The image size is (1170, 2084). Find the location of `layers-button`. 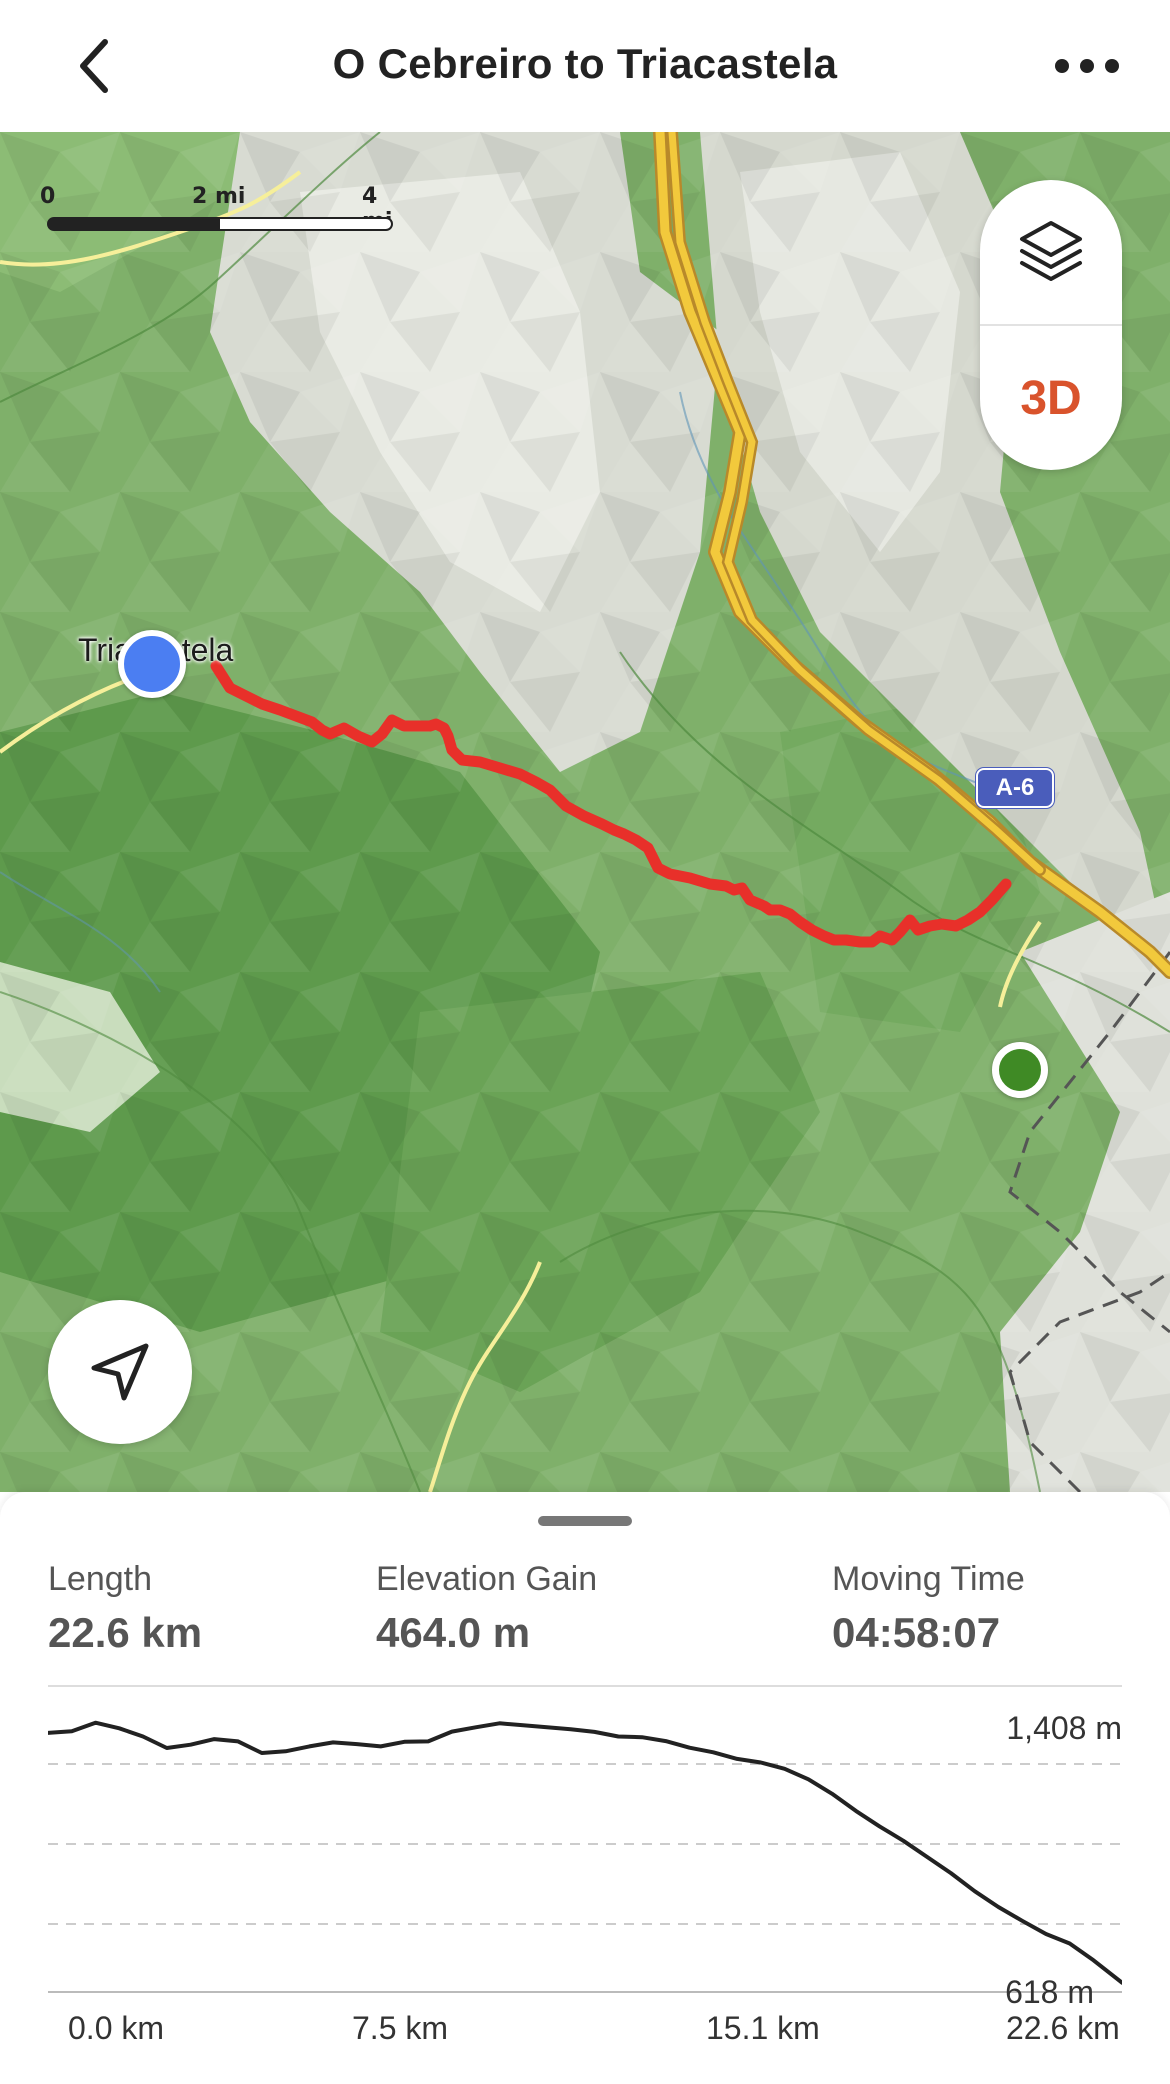

layers-button is located at coordinates (1051, 252).